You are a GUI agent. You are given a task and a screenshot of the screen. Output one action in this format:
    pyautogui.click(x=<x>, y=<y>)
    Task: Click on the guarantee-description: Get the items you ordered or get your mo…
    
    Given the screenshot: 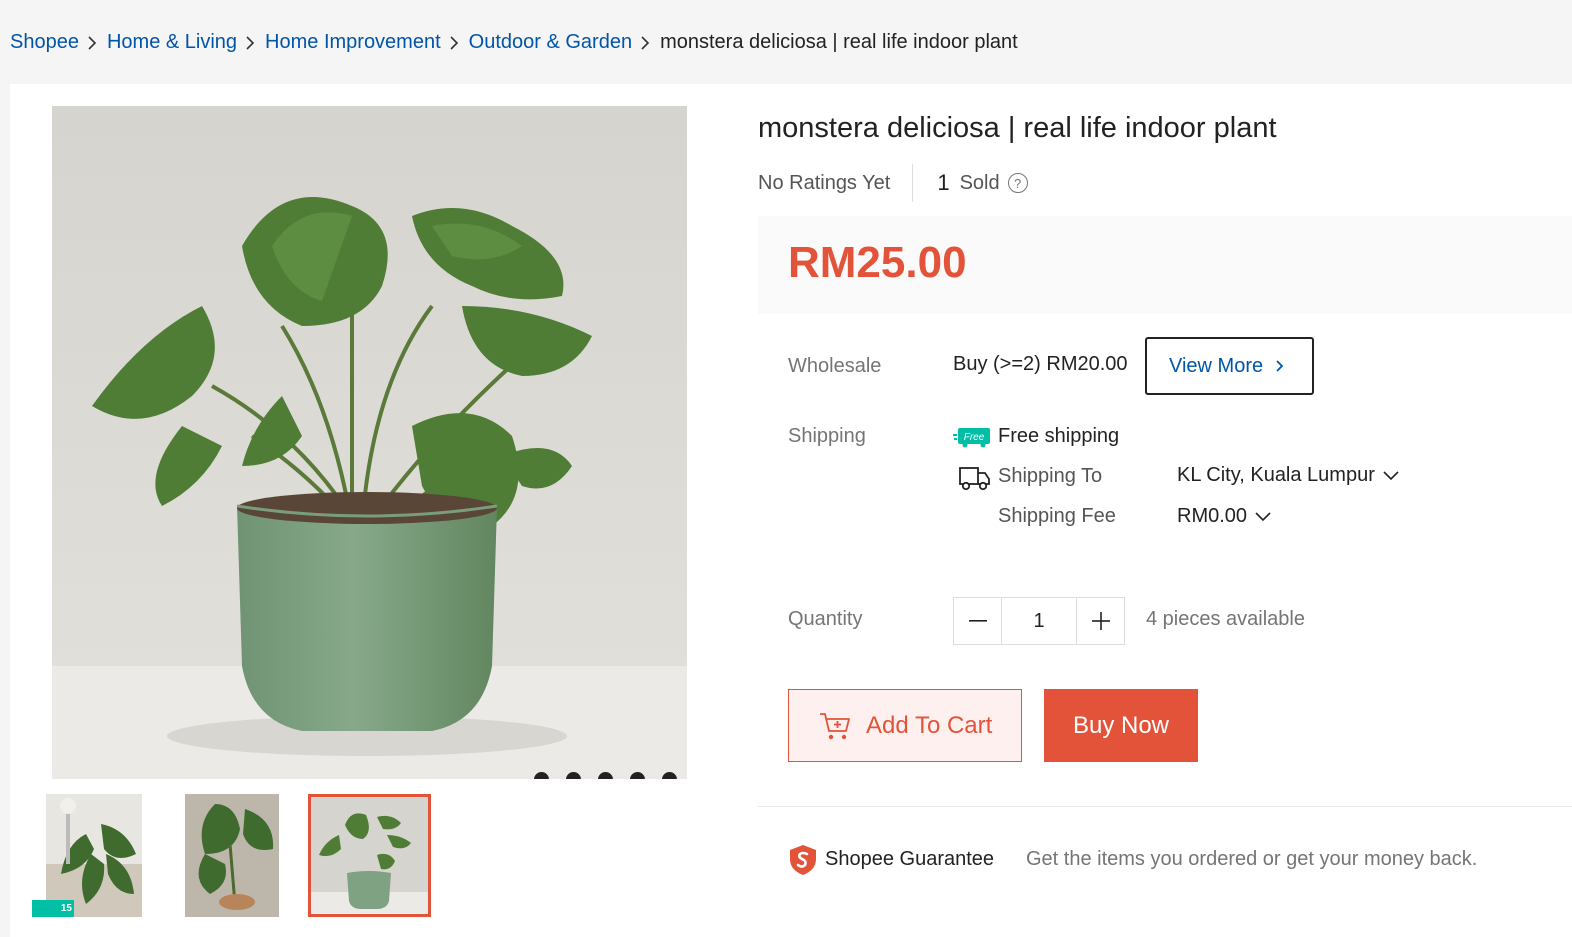 What is the action you would take?
    pyautogui.click(x=1252, y=859)
    